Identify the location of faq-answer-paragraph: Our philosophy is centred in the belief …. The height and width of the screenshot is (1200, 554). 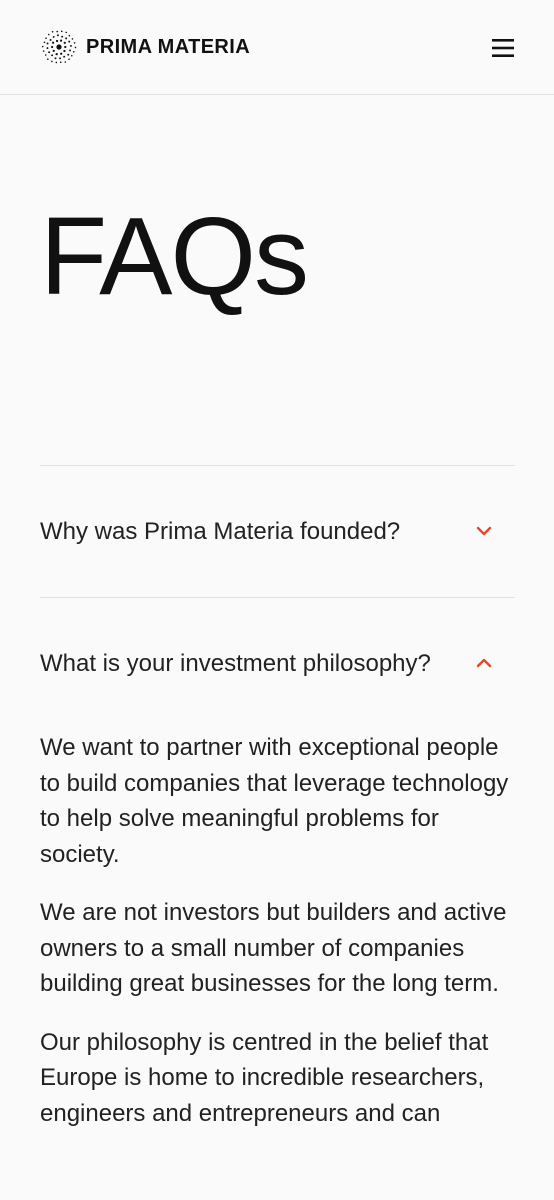
(264, 1077).